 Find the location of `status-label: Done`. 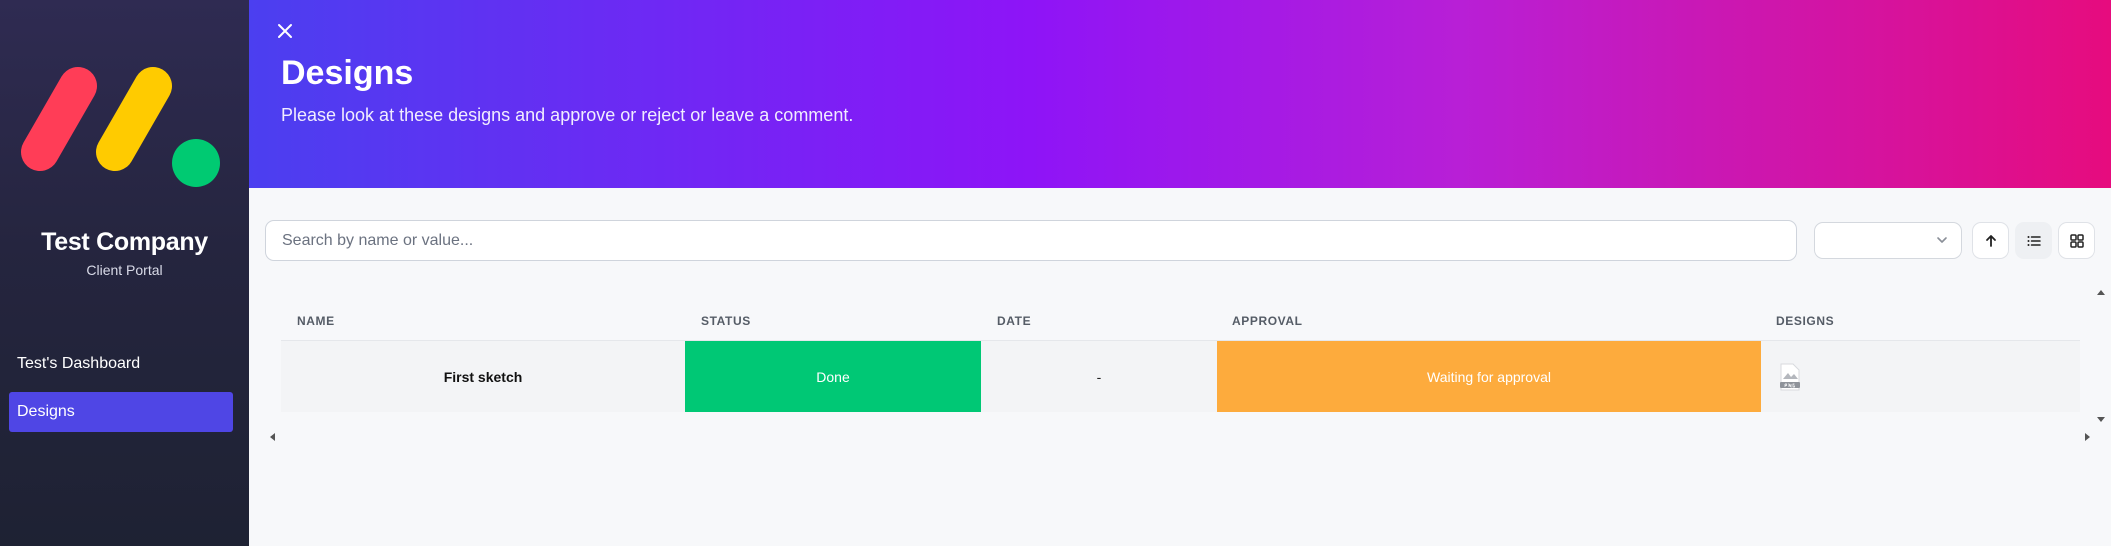

status-label: Done is located at coordinates (833, 376).